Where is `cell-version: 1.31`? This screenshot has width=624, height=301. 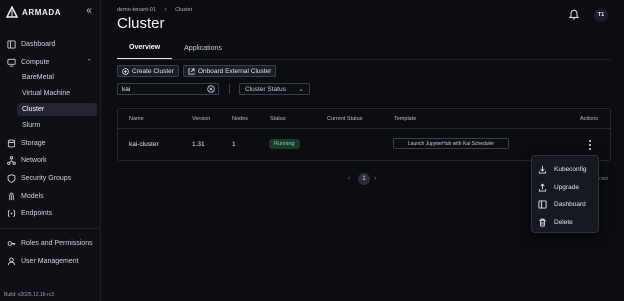 cell-version: 1.31 is located at coordinates (198, 144).